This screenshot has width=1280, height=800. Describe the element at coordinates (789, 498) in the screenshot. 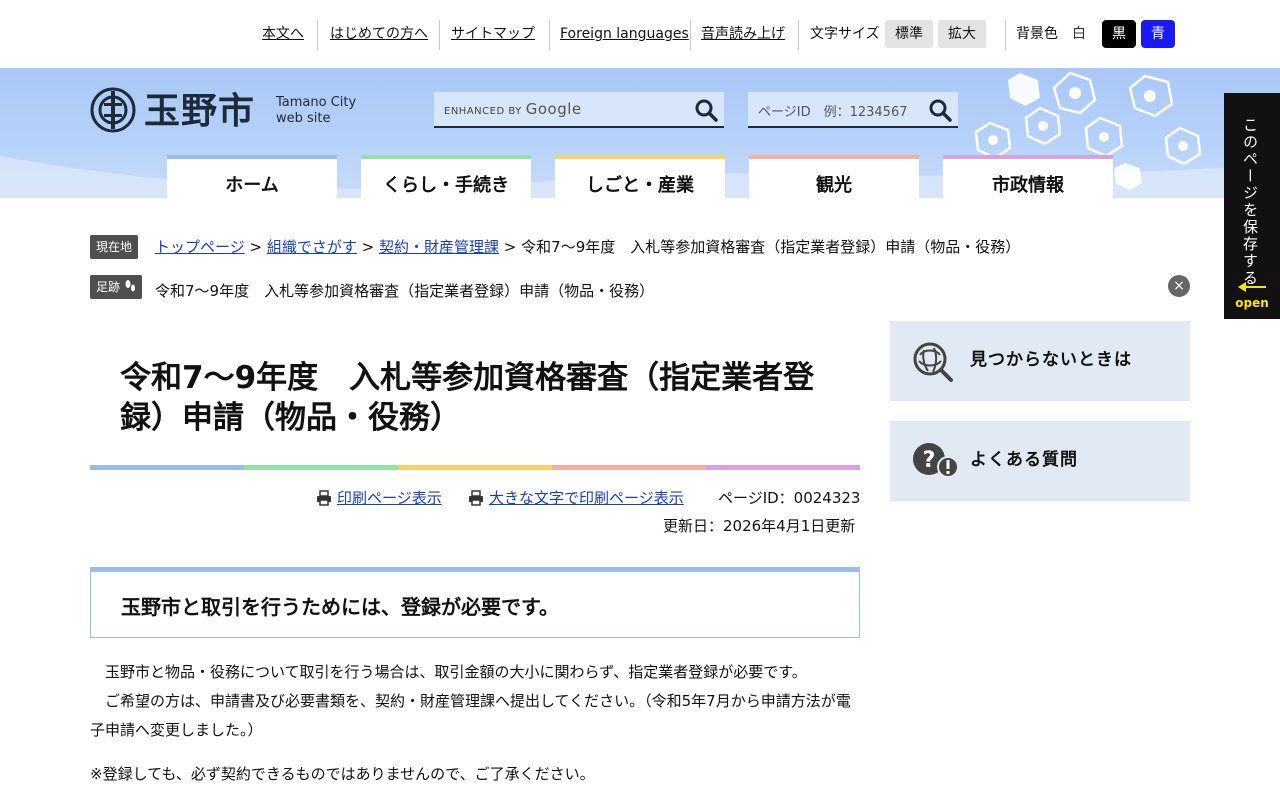

I see `page-id: ページID：0024323` at that location.